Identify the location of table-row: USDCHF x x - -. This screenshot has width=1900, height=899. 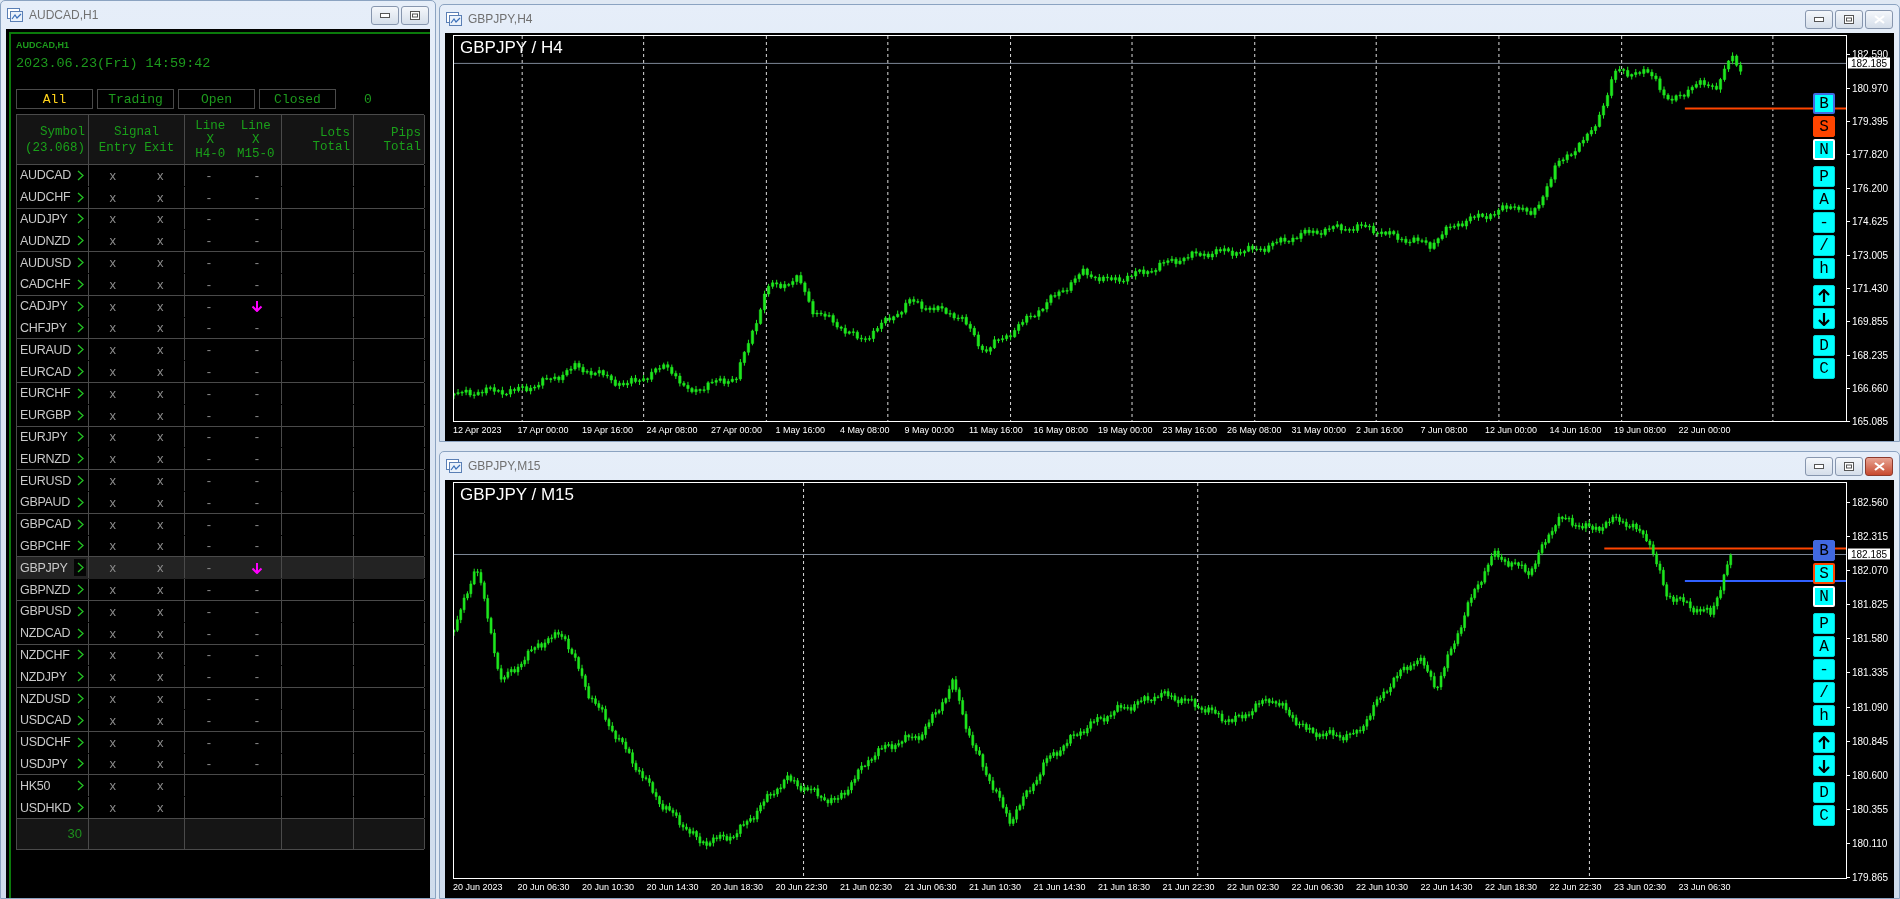
(220, 742).